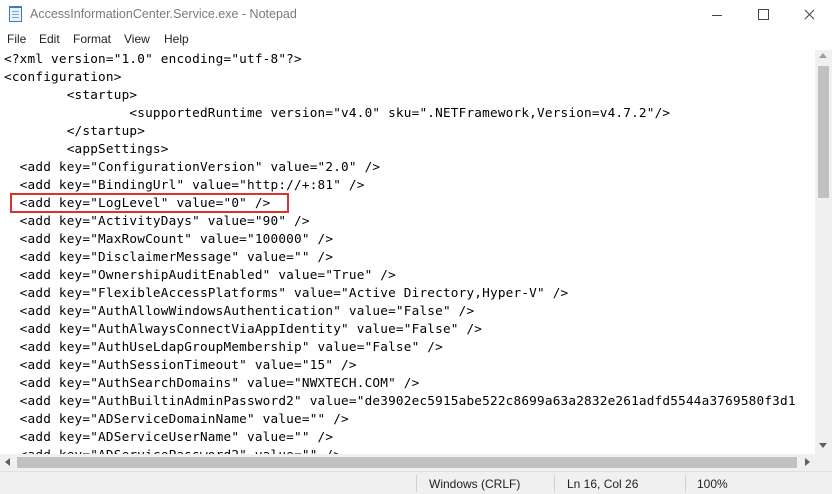 The image size is (832, 494). What do you see at coordinates (149, 203) in the screenshot?
I see `highlight-box` at bounding box center [149, 203].